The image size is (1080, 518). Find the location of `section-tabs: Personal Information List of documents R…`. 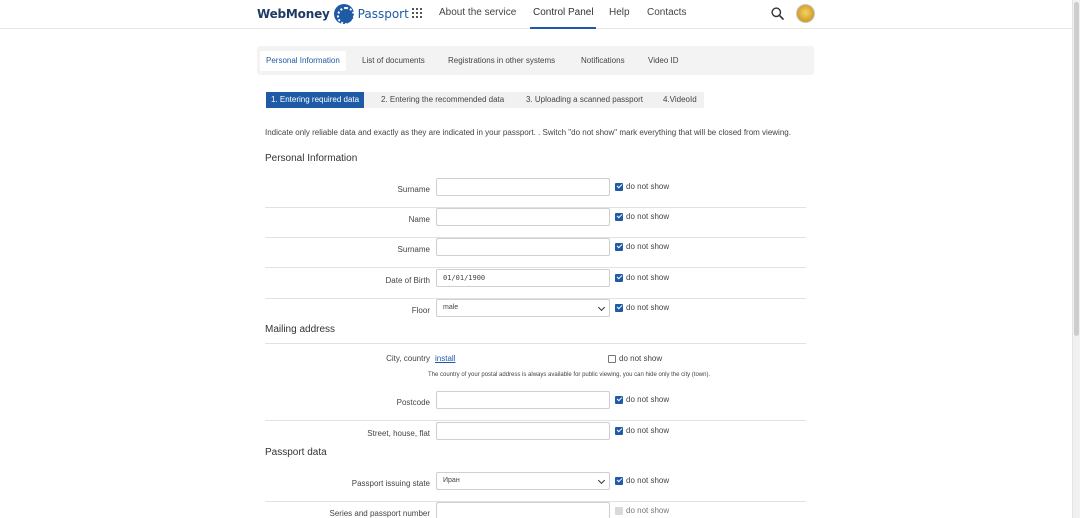

section-tabs: Personal Information List of documents R… is located at coordinates (535, 60).